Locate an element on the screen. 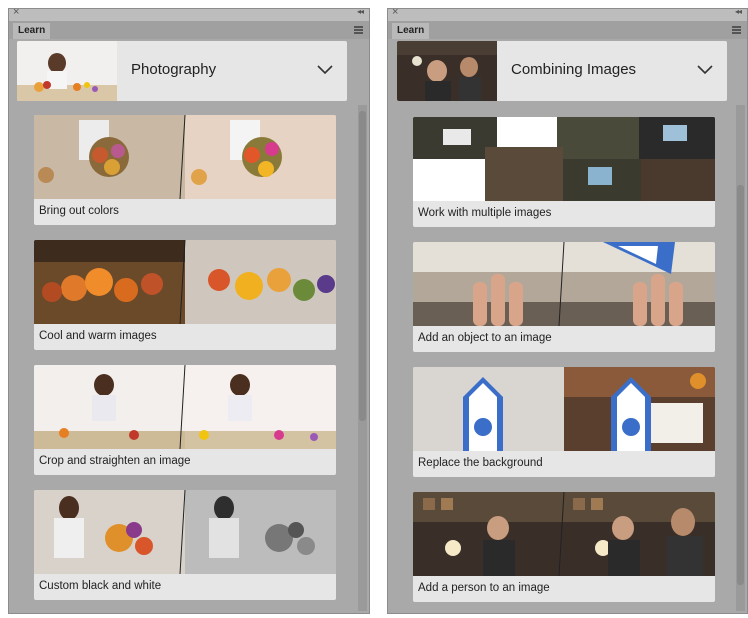  tutorial-card-bring-out-colors: Bring out colors is located at coordinates (185, 170).